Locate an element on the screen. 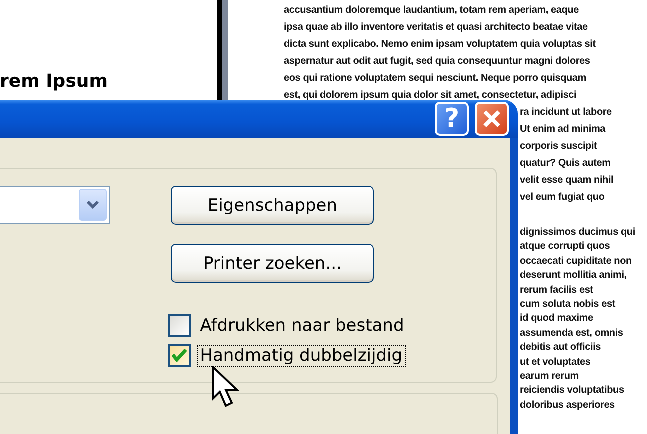 The width and height of the screenshot is (647, 434). document-text-line: reiciendis voluptatibus is located at coordinates (572, 391).